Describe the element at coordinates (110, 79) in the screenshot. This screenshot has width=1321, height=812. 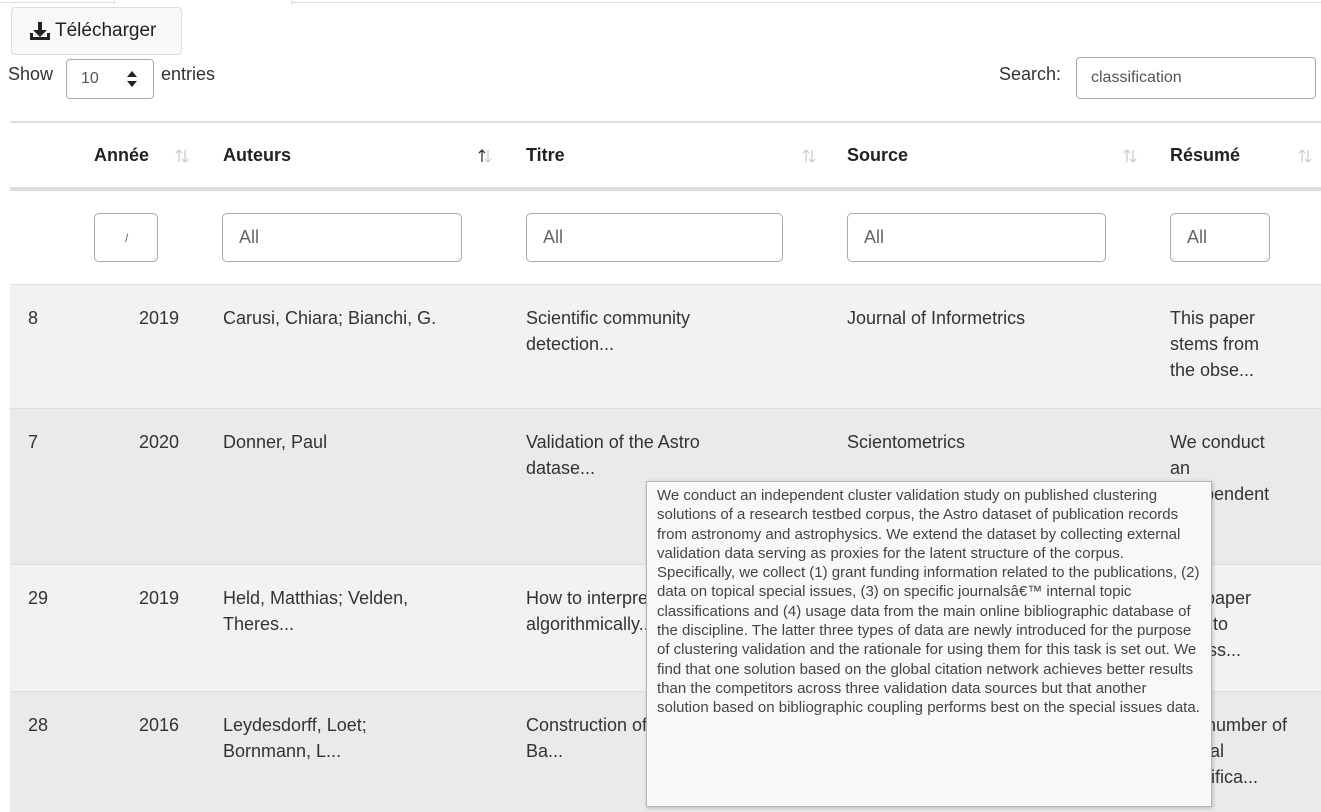
I see `page-length-select: 10` at that location.